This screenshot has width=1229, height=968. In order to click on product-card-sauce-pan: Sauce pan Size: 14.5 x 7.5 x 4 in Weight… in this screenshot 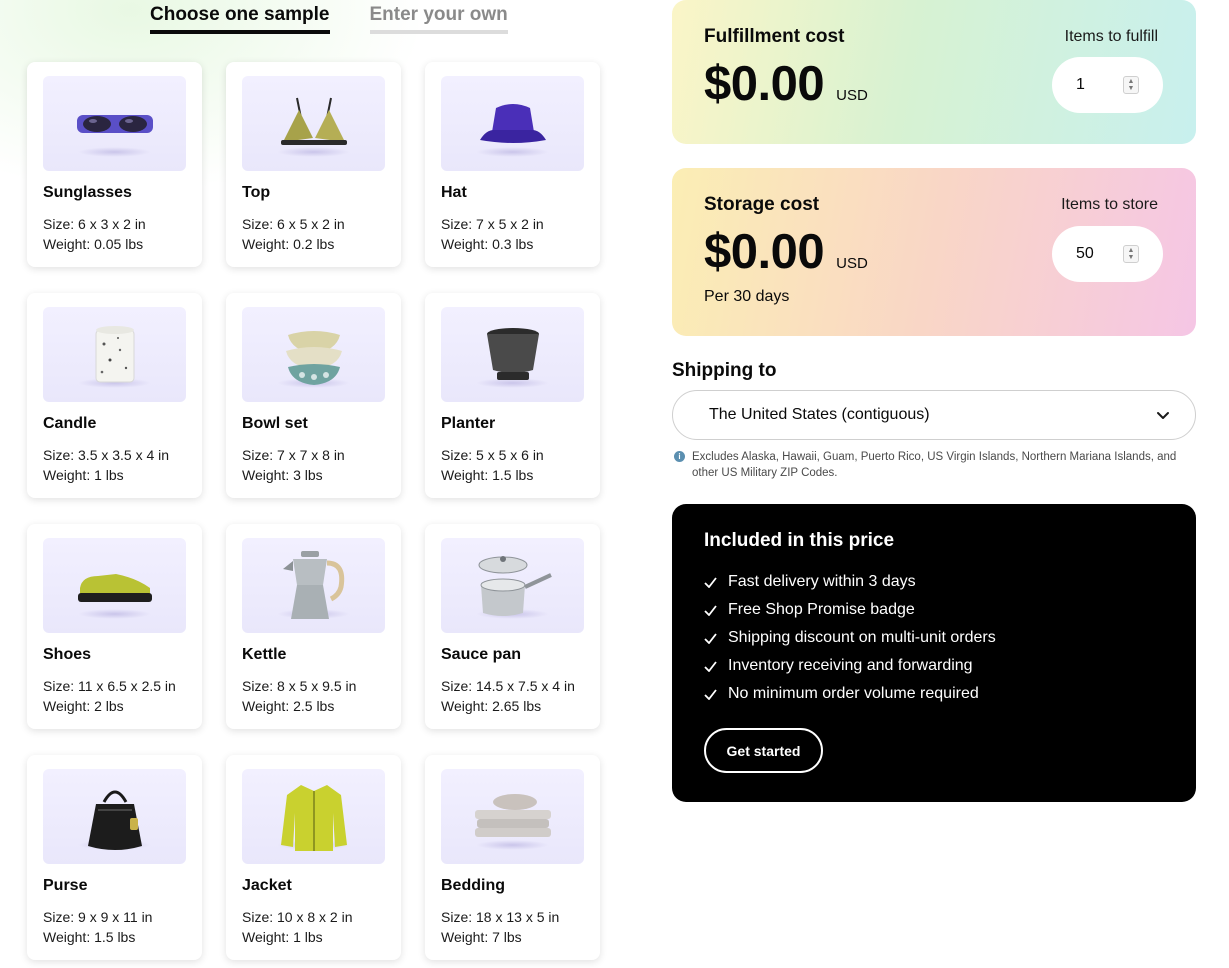, I will do `click(512, 626)`.